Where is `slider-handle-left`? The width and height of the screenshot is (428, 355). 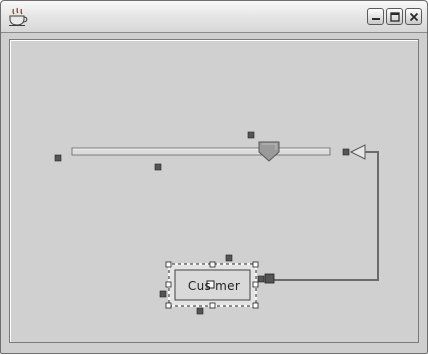
slider-handle-left is located at coordinates (58, 158).